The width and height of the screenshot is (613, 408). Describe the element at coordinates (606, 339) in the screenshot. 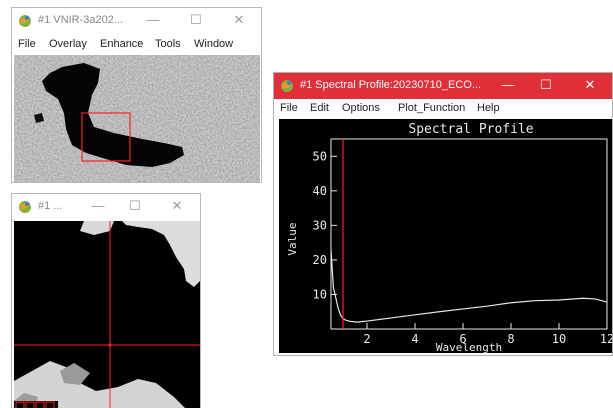

I see `x-tick-label: 12` at that location.